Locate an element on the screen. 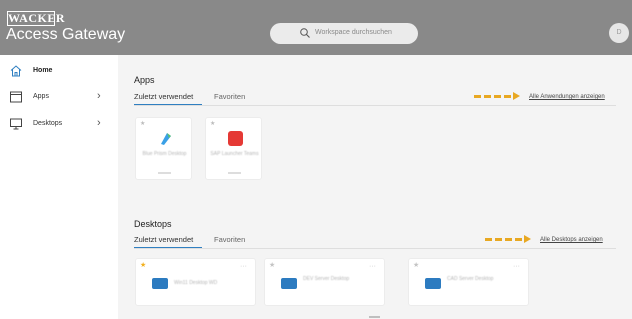 The height and width of the screenshot is (319, 632). search-icon is located at coordinates (305, 33).